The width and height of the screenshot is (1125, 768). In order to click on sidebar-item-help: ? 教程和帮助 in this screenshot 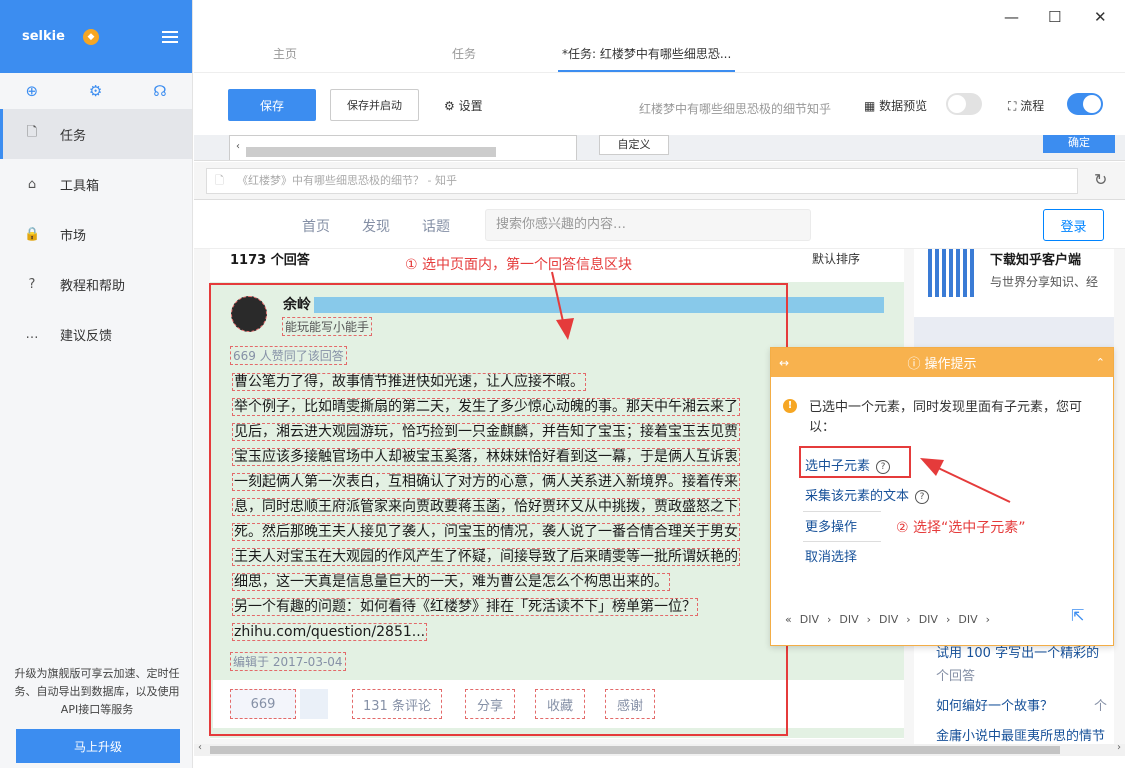, I will do `click(96, 284)`.